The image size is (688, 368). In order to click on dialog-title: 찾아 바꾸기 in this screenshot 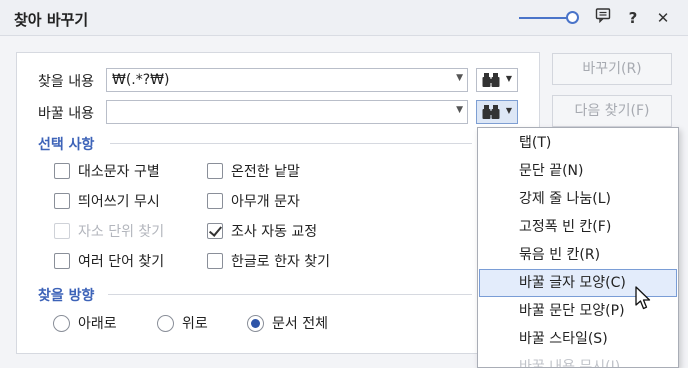, I will do `click(51, 20)`.